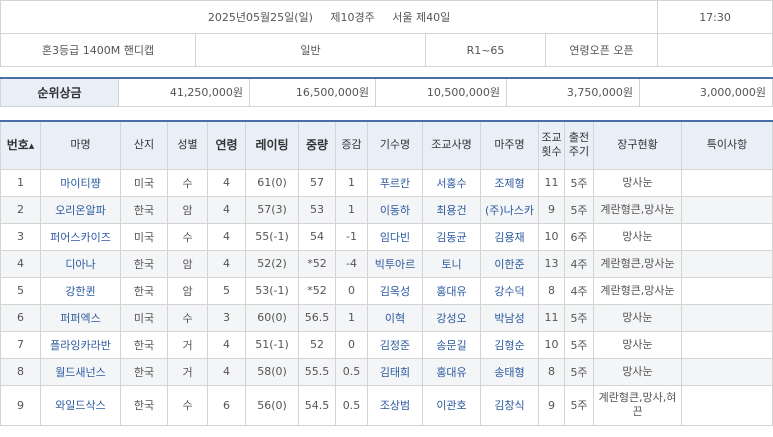 The image size is (773, 437). What do you see at coordinates (317, 236) in the screenshot?
I see `horse-weight: 54` at bounding box center [317, 236].